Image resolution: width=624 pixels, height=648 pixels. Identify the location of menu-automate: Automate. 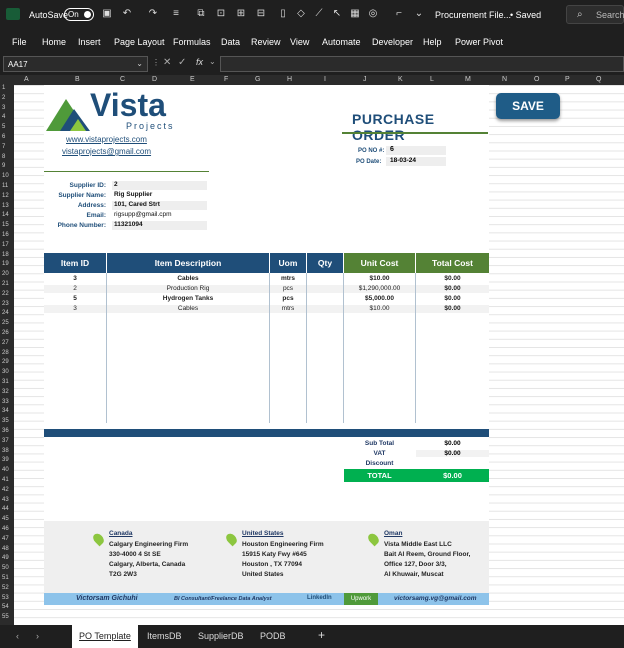
(341, 42).